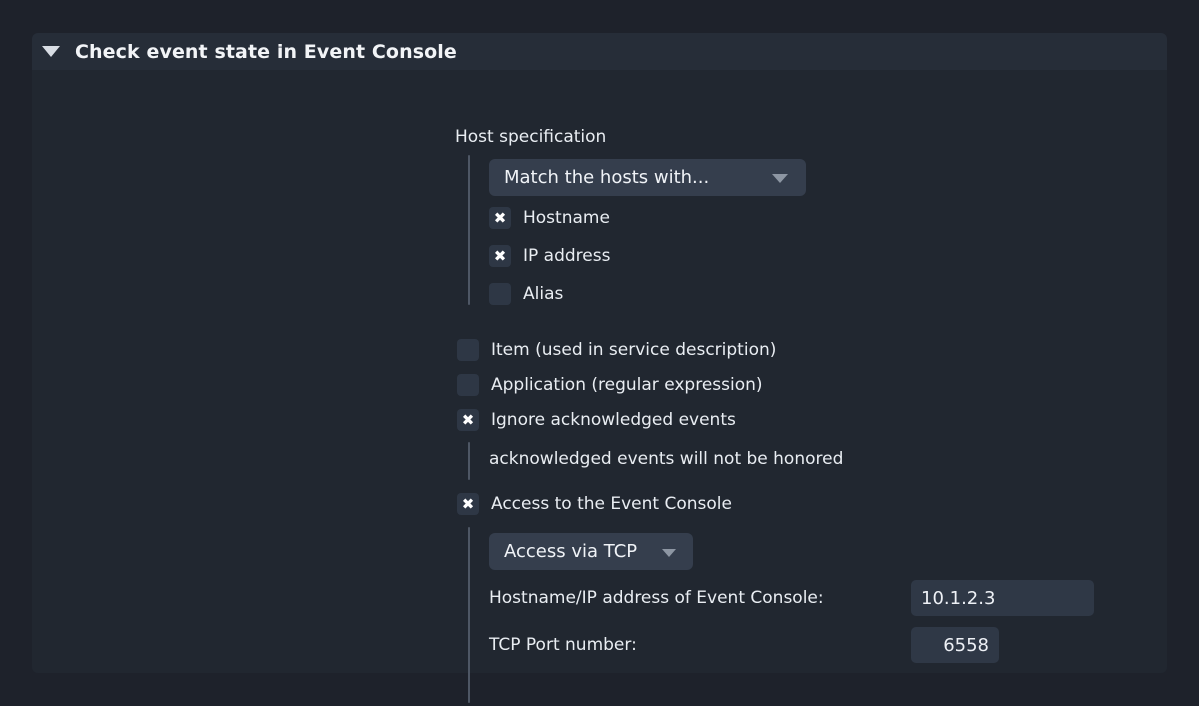  What do you see at coordinates (531, 137) in the screenshot?
I see `host-specification-label: Host specification` at bounding box center [531, 137].